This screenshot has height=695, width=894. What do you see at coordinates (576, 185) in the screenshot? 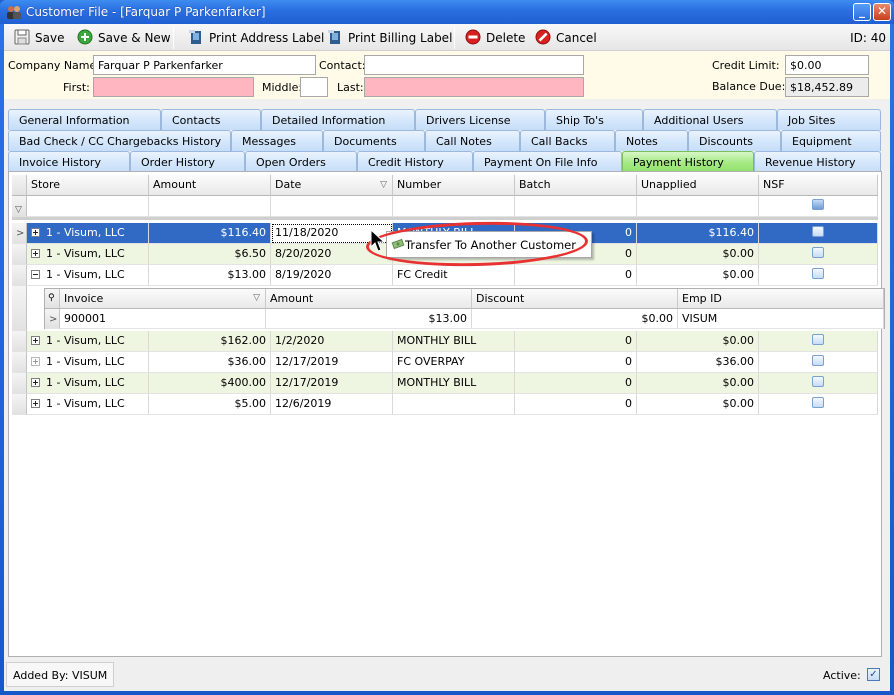
I see `column-header-batch: Batch` at bounding box center [576, 185].